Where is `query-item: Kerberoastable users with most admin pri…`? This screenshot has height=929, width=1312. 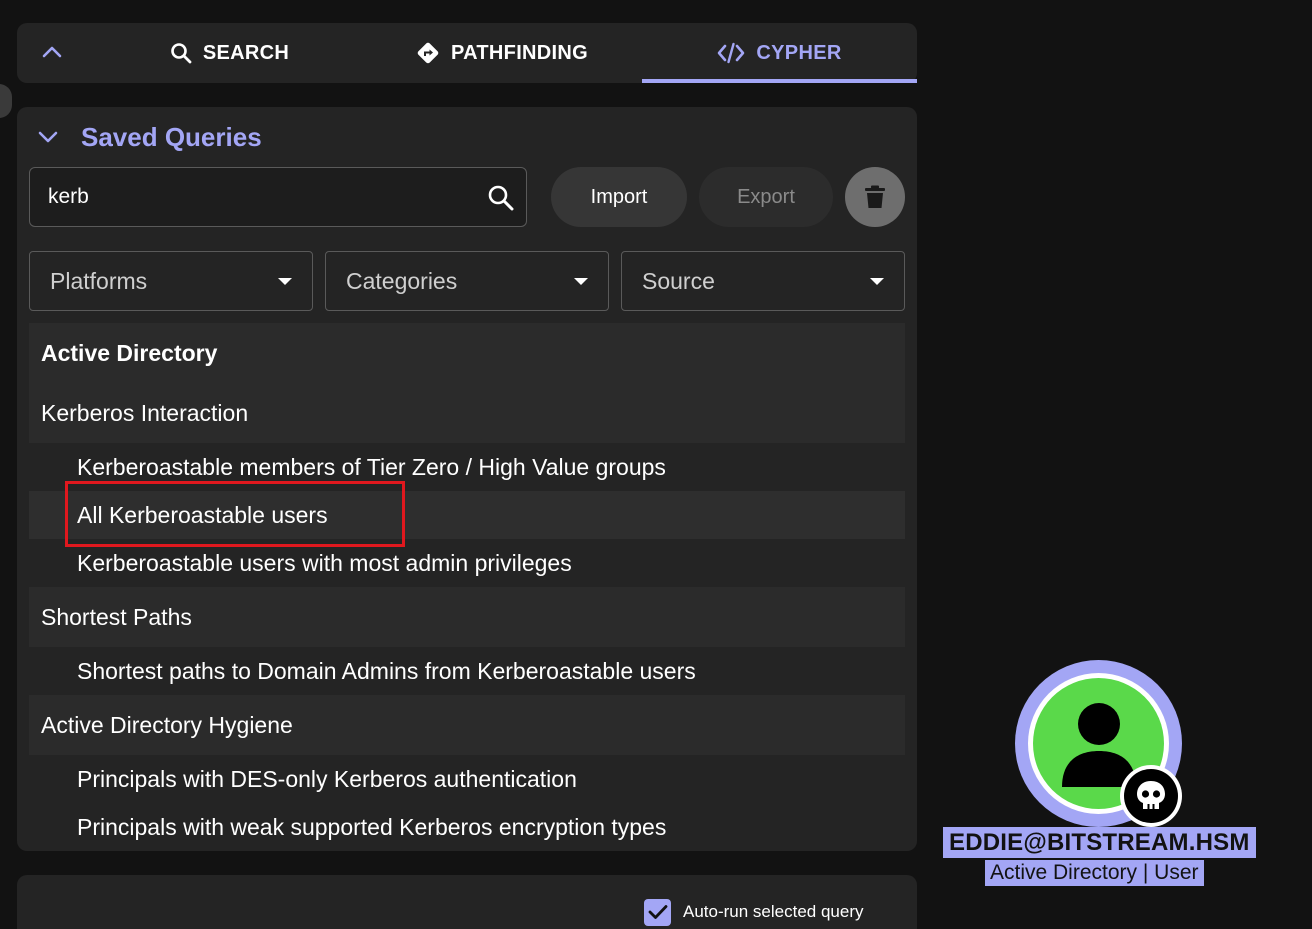 query-item: Kerberoastable users with most admin pri… is located at coordinates (467, 563).